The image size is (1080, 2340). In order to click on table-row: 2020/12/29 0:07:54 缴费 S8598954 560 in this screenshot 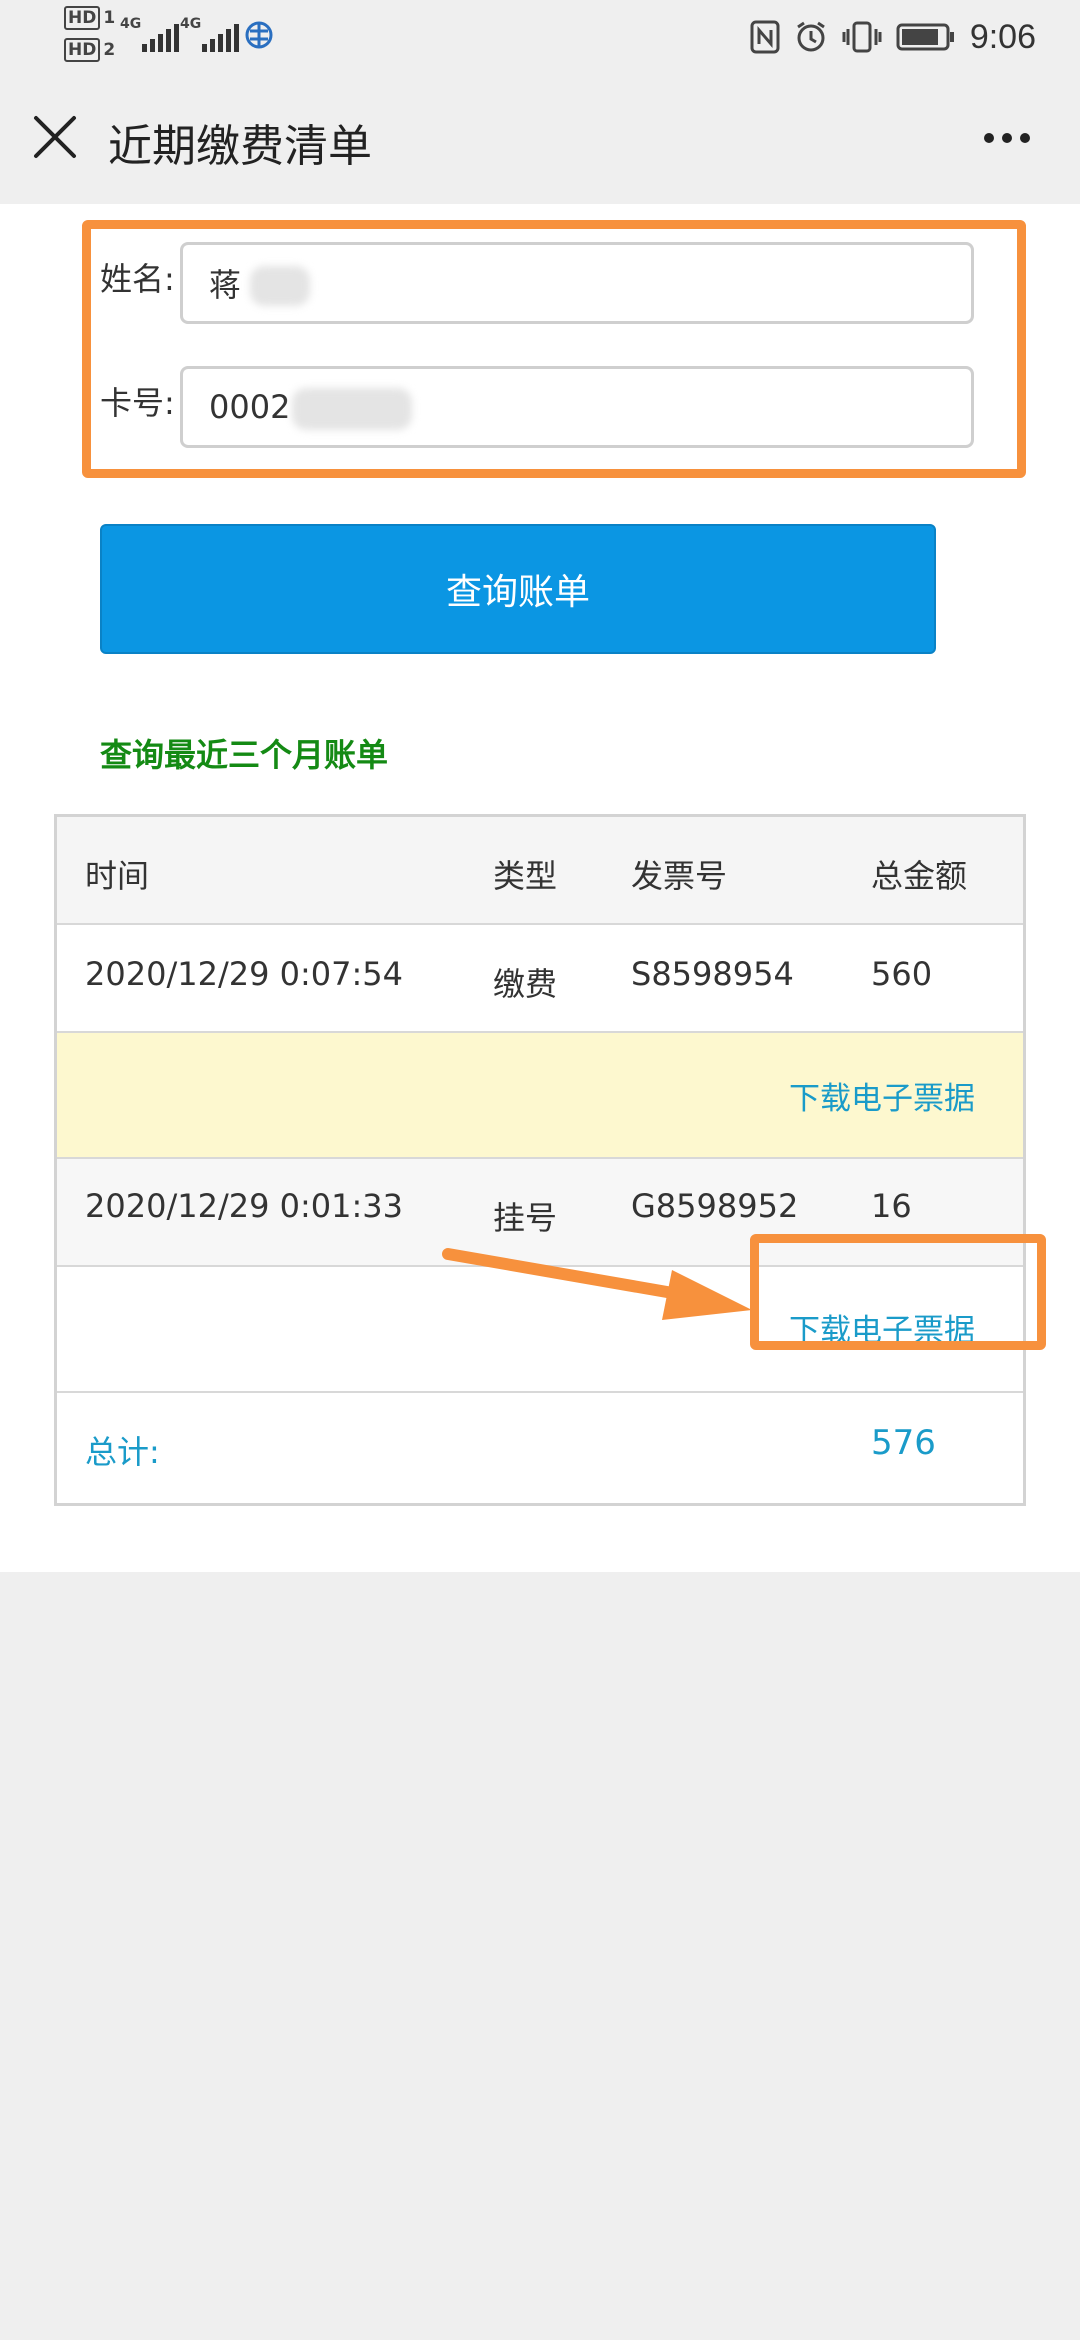, I will do `click(540, 979)`.